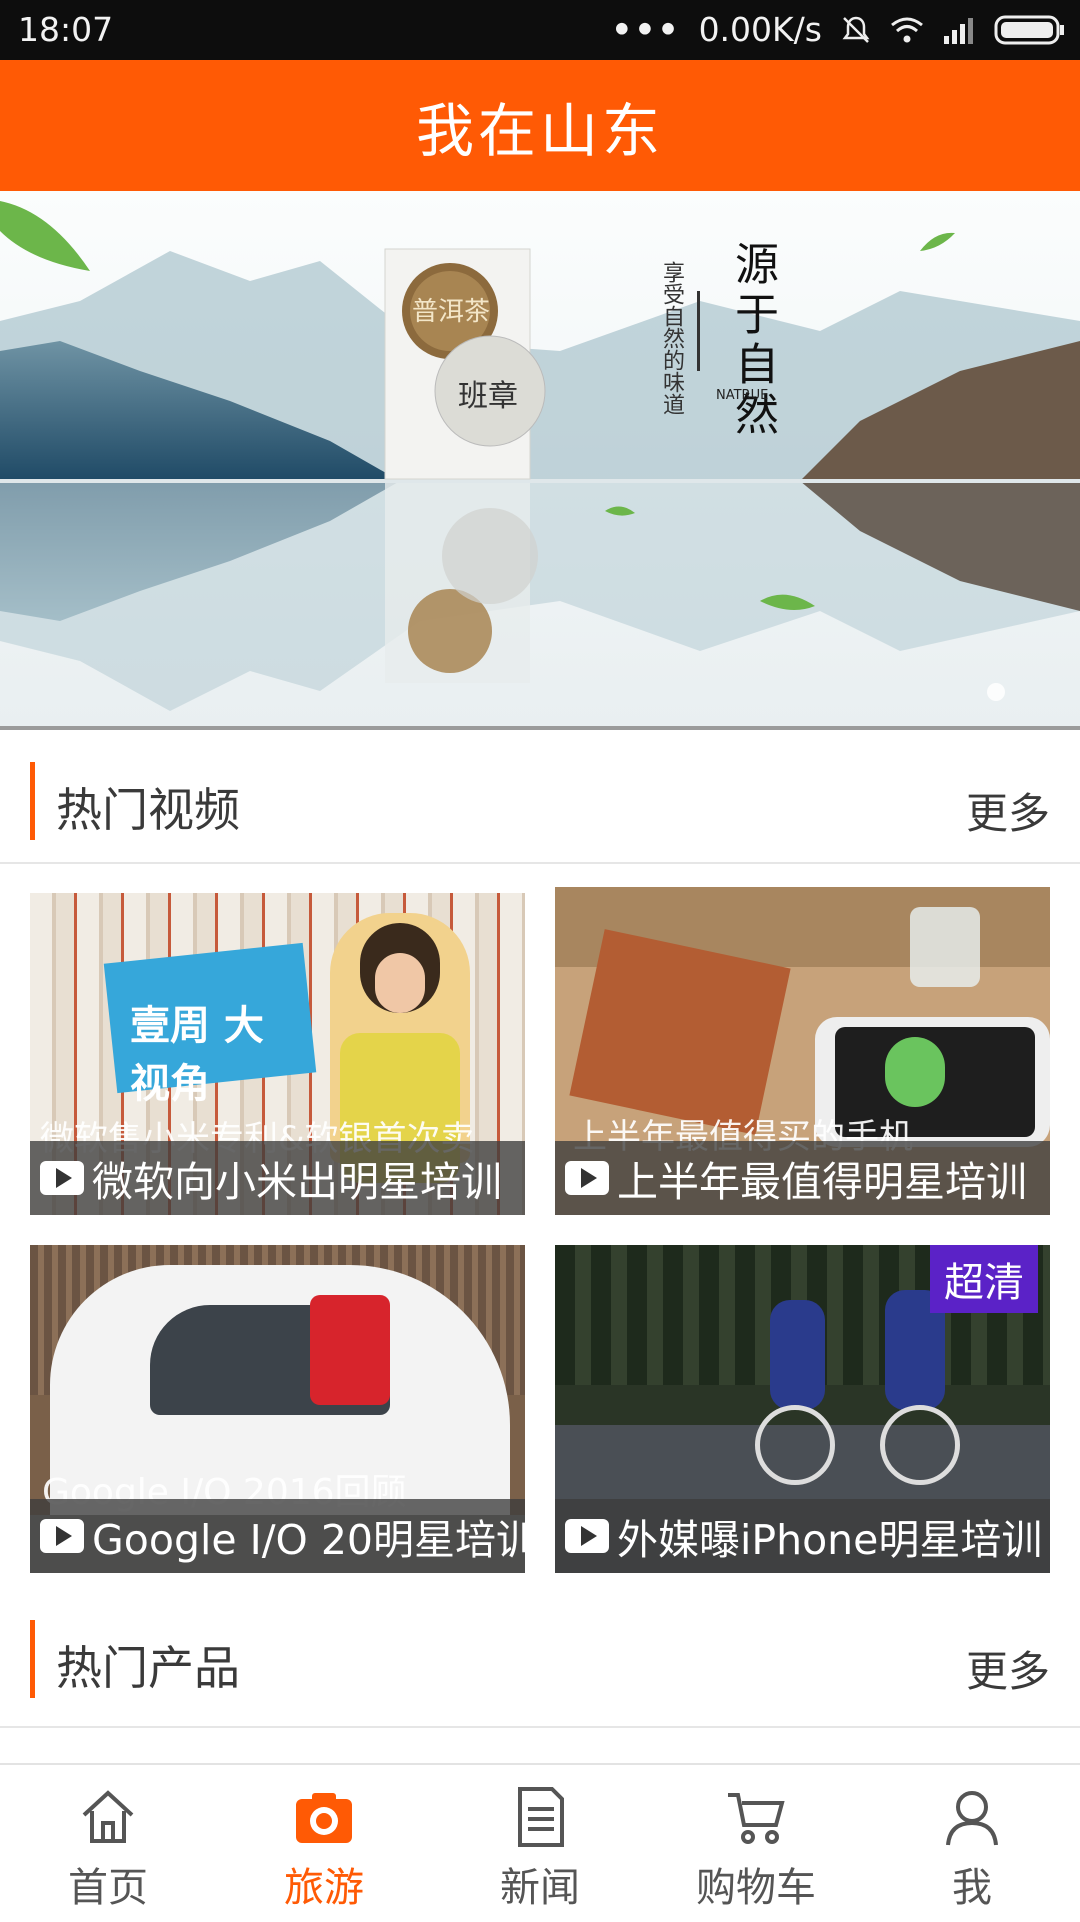 This screenshot has height=1922, width=1080. Describe the element at coordinates (907, 30) in the screenshot. I see `wifi-icon` at that location.